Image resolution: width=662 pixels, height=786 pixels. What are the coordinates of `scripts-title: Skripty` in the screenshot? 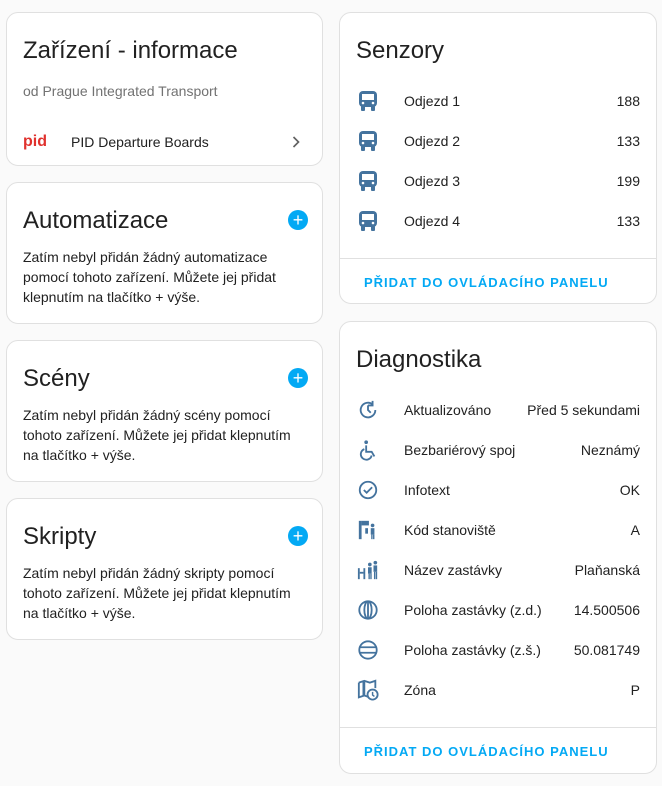 It's located at (60, 536).